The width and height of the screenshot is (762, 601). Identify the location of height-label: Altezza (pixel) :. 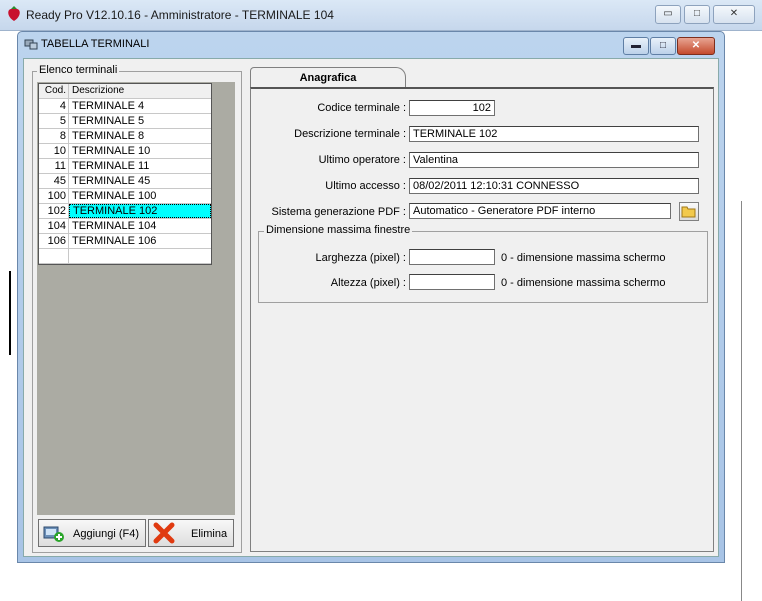
(368, 283).